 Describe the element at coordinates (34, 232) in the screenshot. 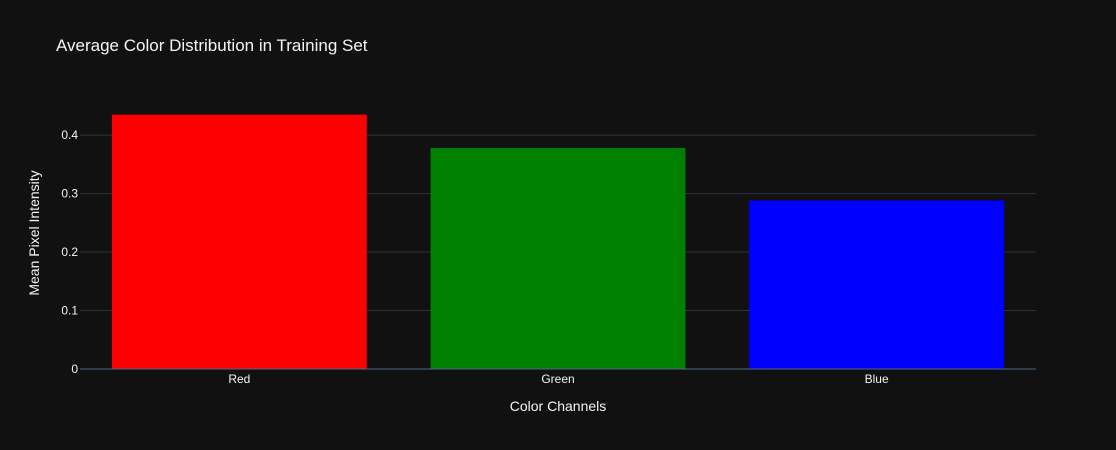

I see `y-axis-title: Mean Pixel Intensity` at that location.